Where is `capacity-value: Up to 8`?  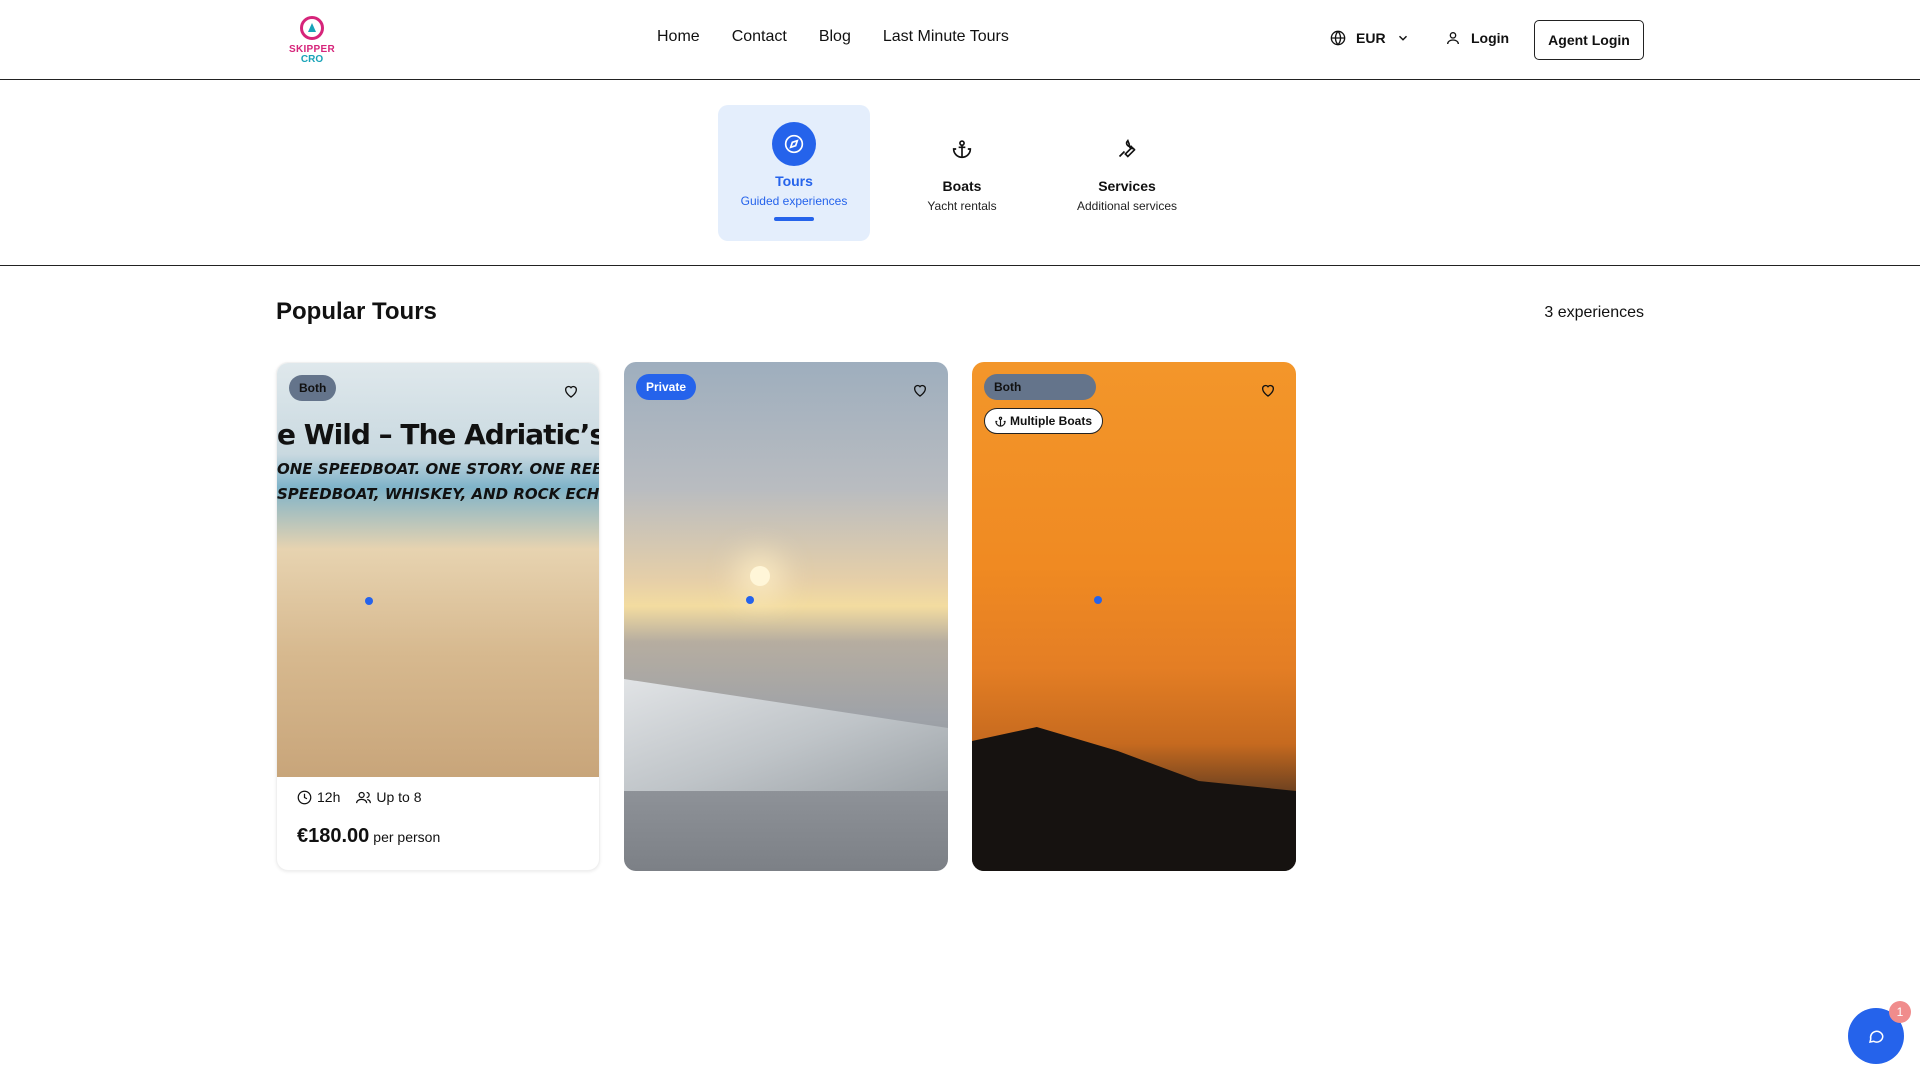 capacity-value: Up to 8 is located at coordinates (399, 797).